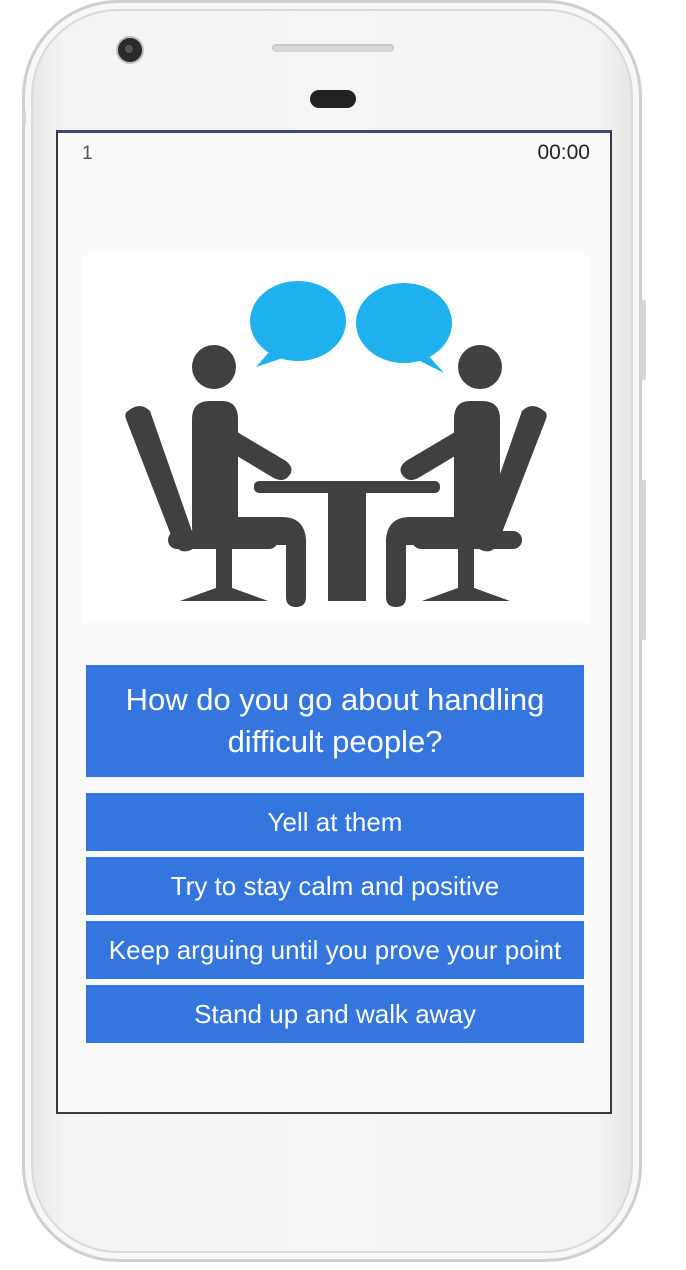 Image resolution: width=686 pixels, height=1270 pixels. What do you see at coordinates (333, 99) in the screenshot?
I see `proximity-sensor` at bounding box center [333, 99].